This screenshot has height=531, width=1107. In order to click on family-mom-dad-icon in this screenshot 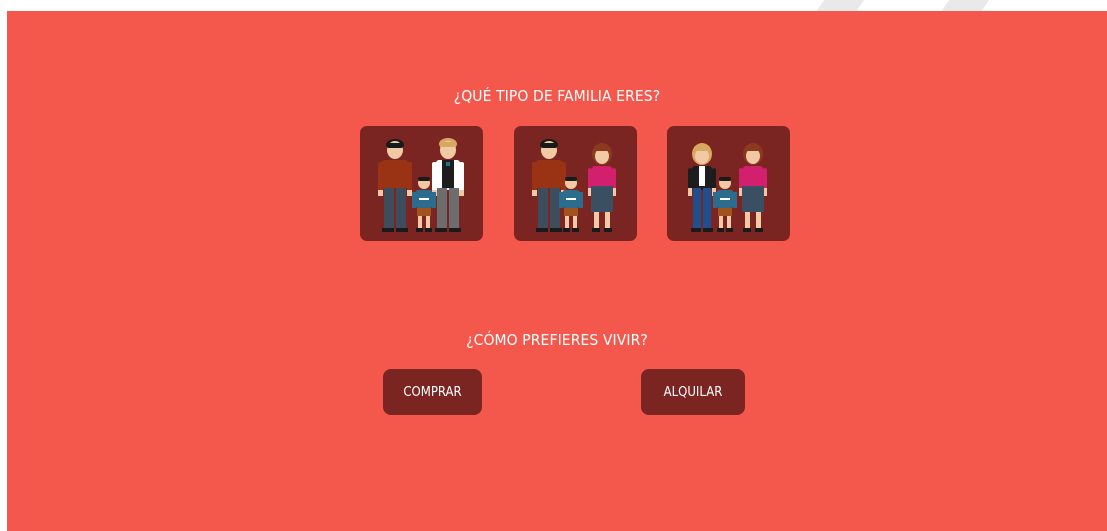, I will do `click(574, 185)`.